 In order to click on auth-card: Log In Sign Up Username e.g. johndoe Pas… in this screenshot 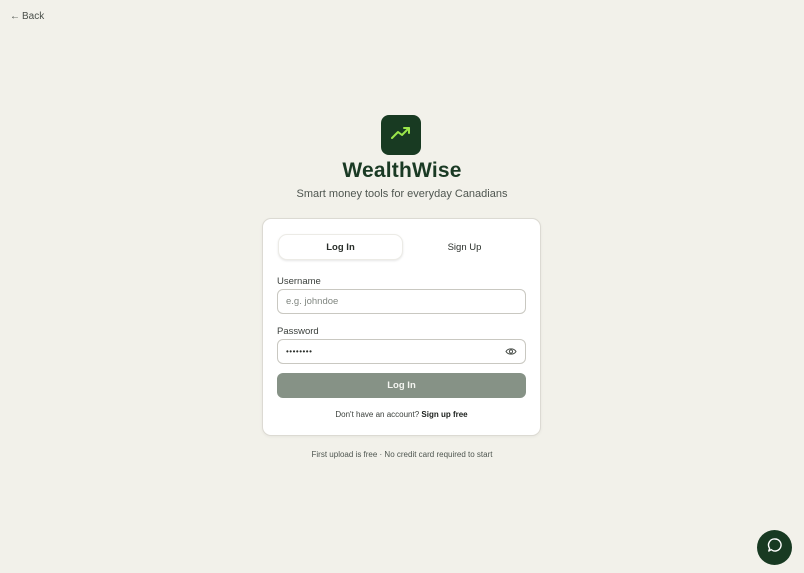, I will do `click(401, 327)`.